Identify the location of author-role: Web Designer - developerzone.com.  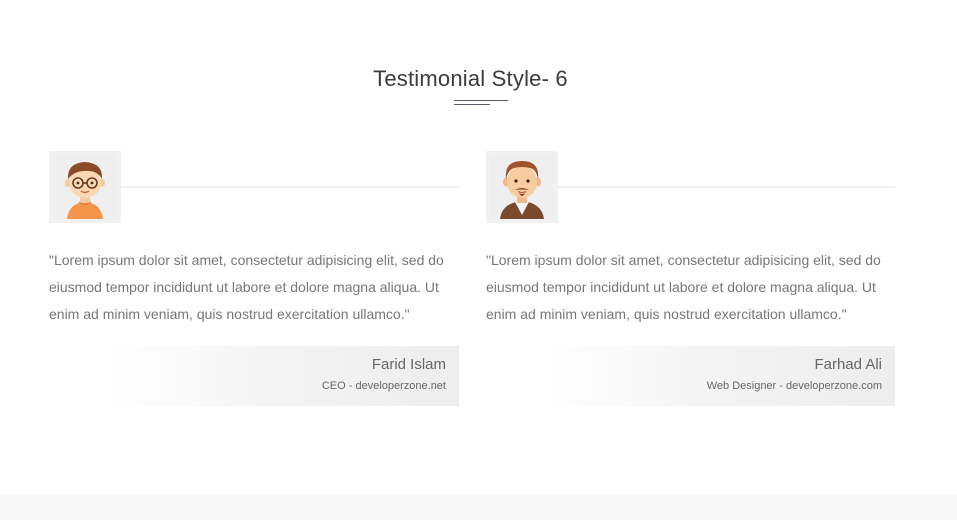
(794, 386).